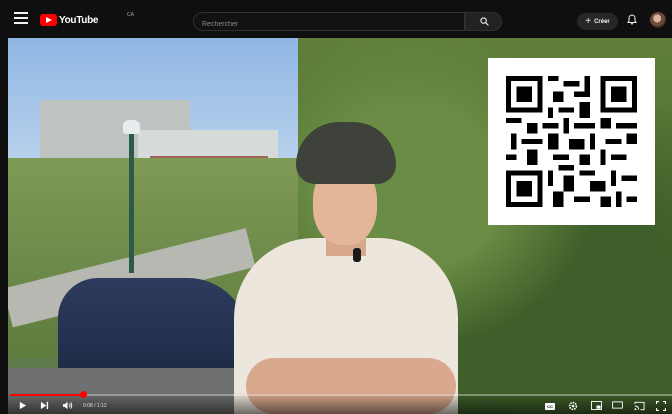 The image size is (672, 414). I want to click on miniplayer-icon, so click(596, 405).